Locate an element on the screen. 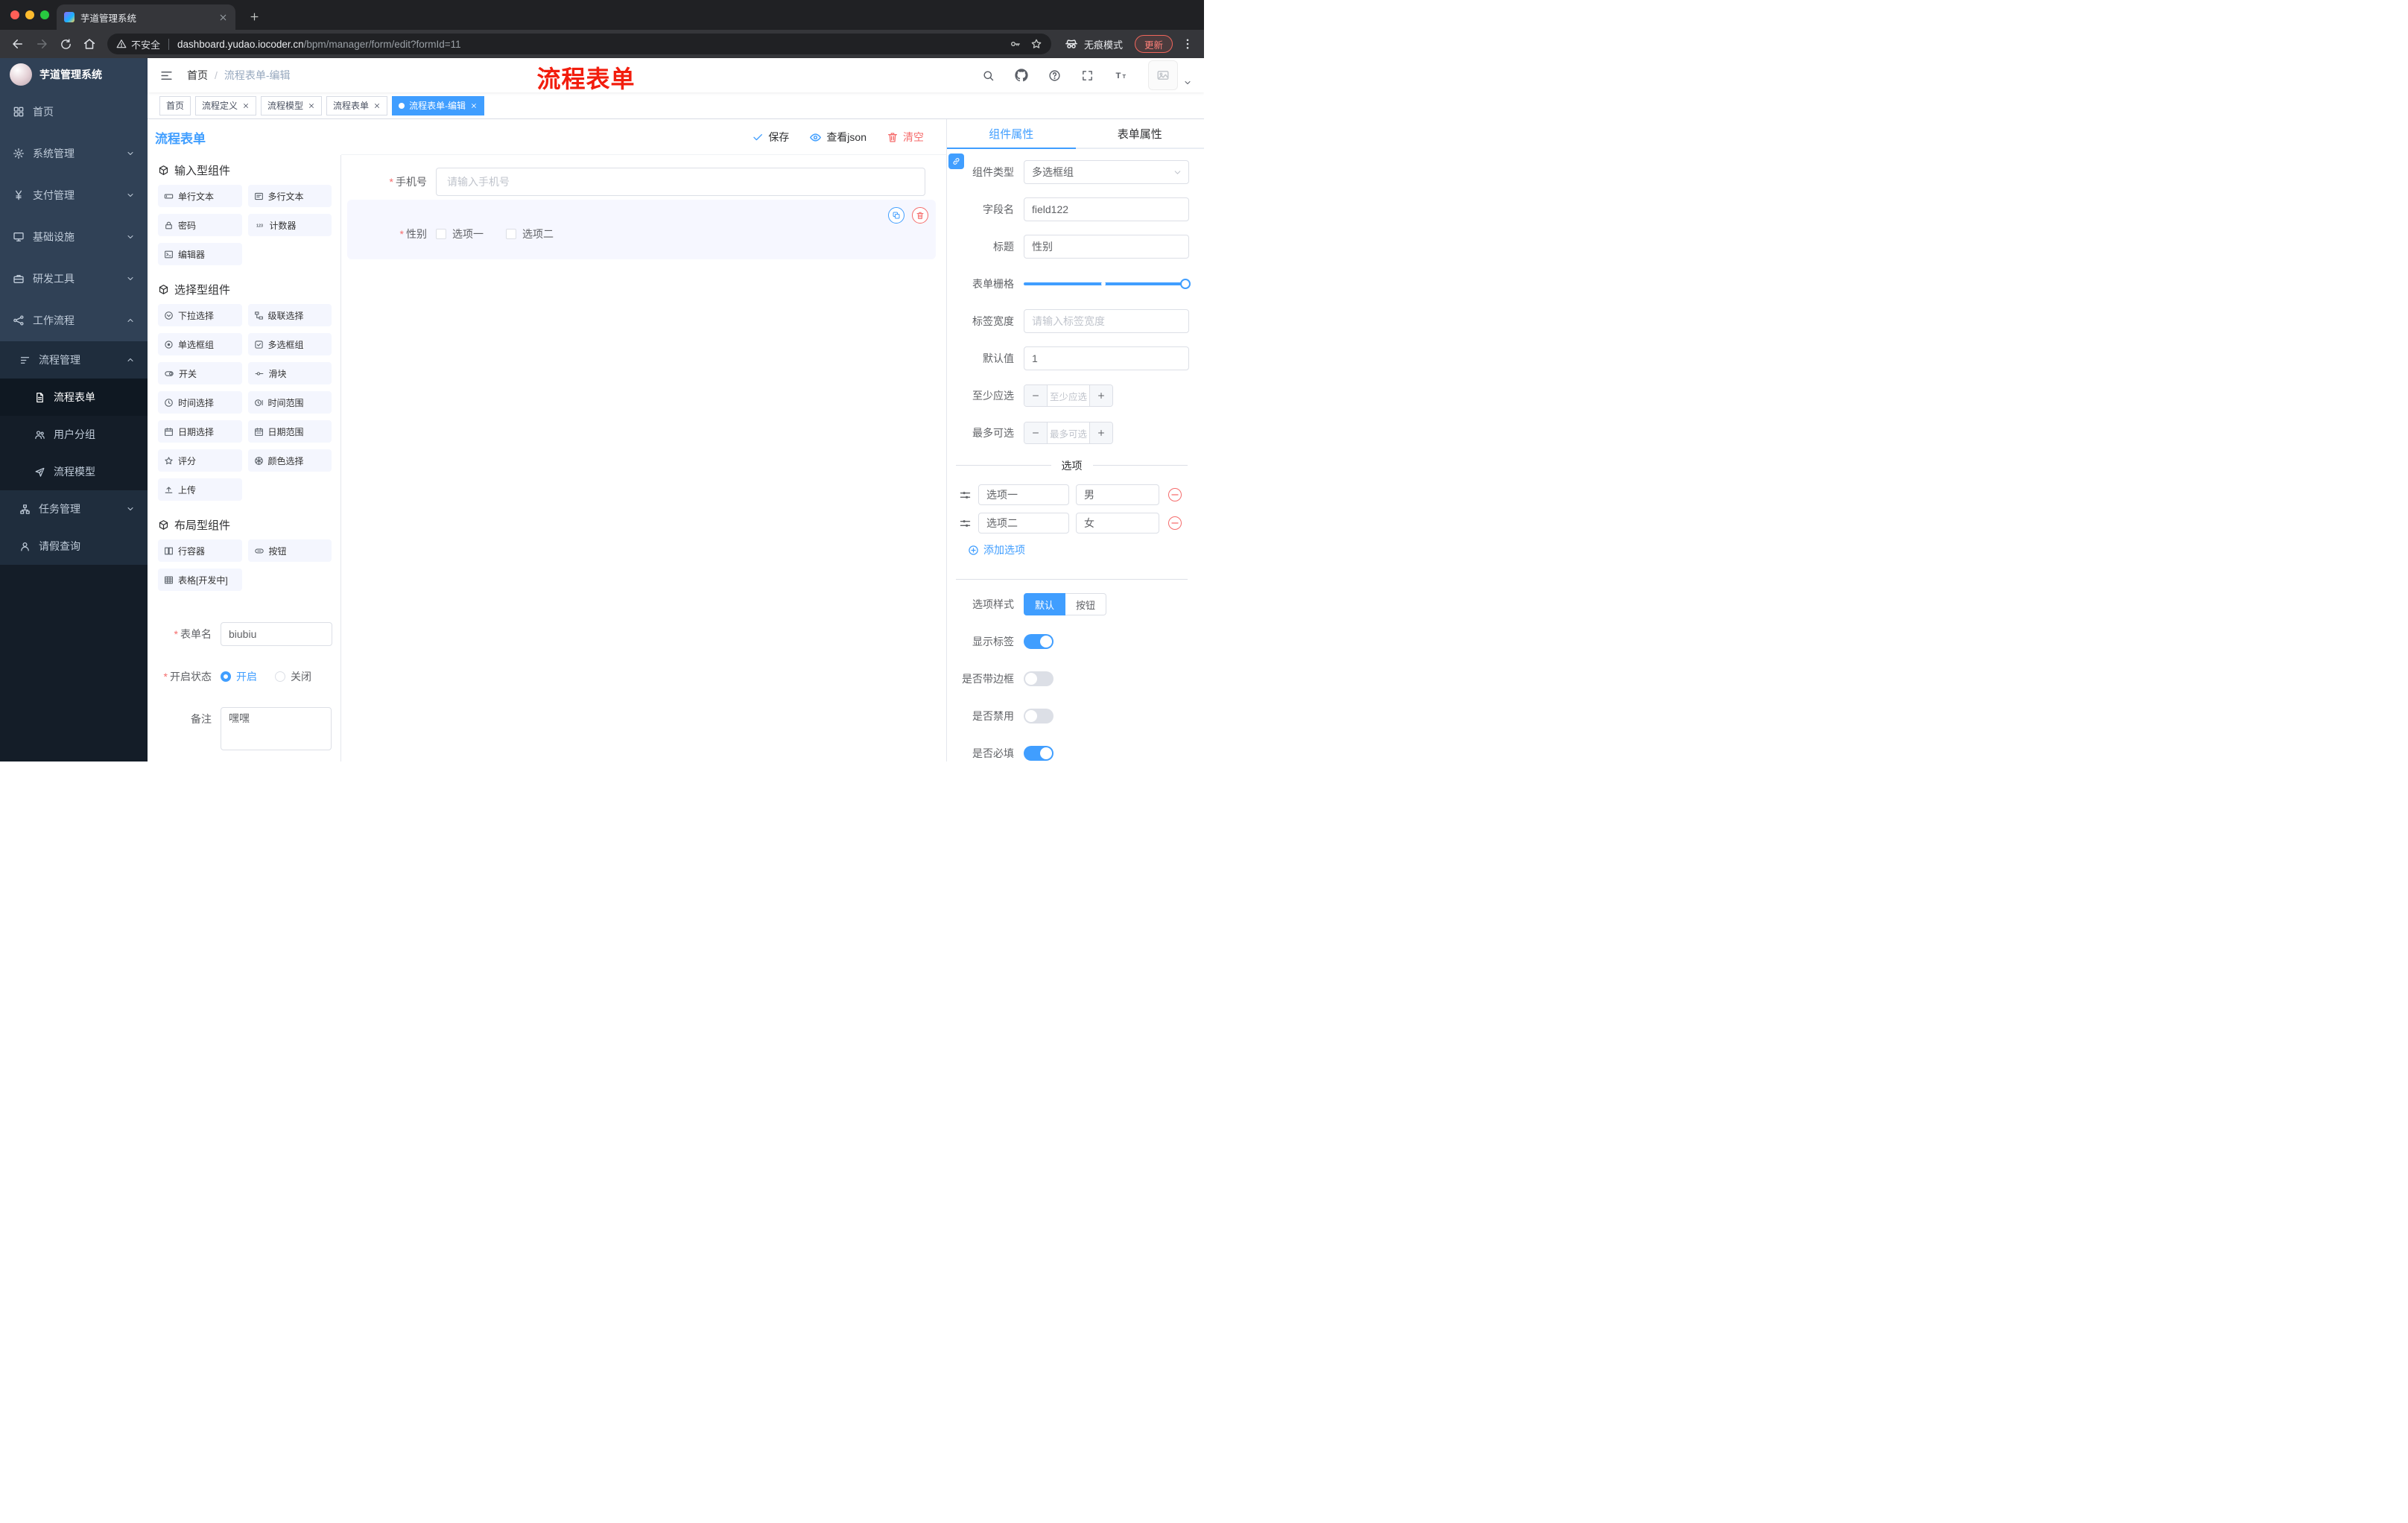  palette-item-radio-group: 单选框组 is located at coordinates (200, 344).